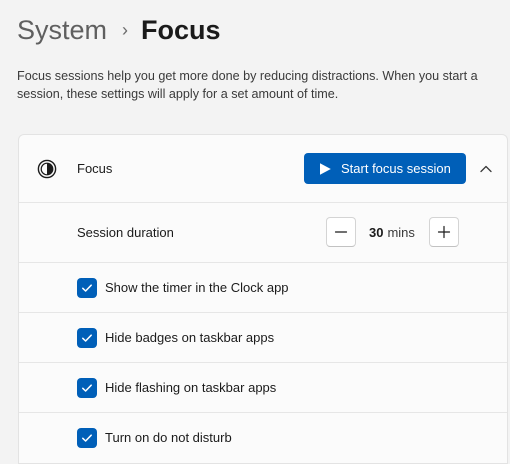  What do you see at coordinates (263, 169) in the screenshot?
I see `focus-header-row: Focus Start focus session` at bounding box center [263, 169].